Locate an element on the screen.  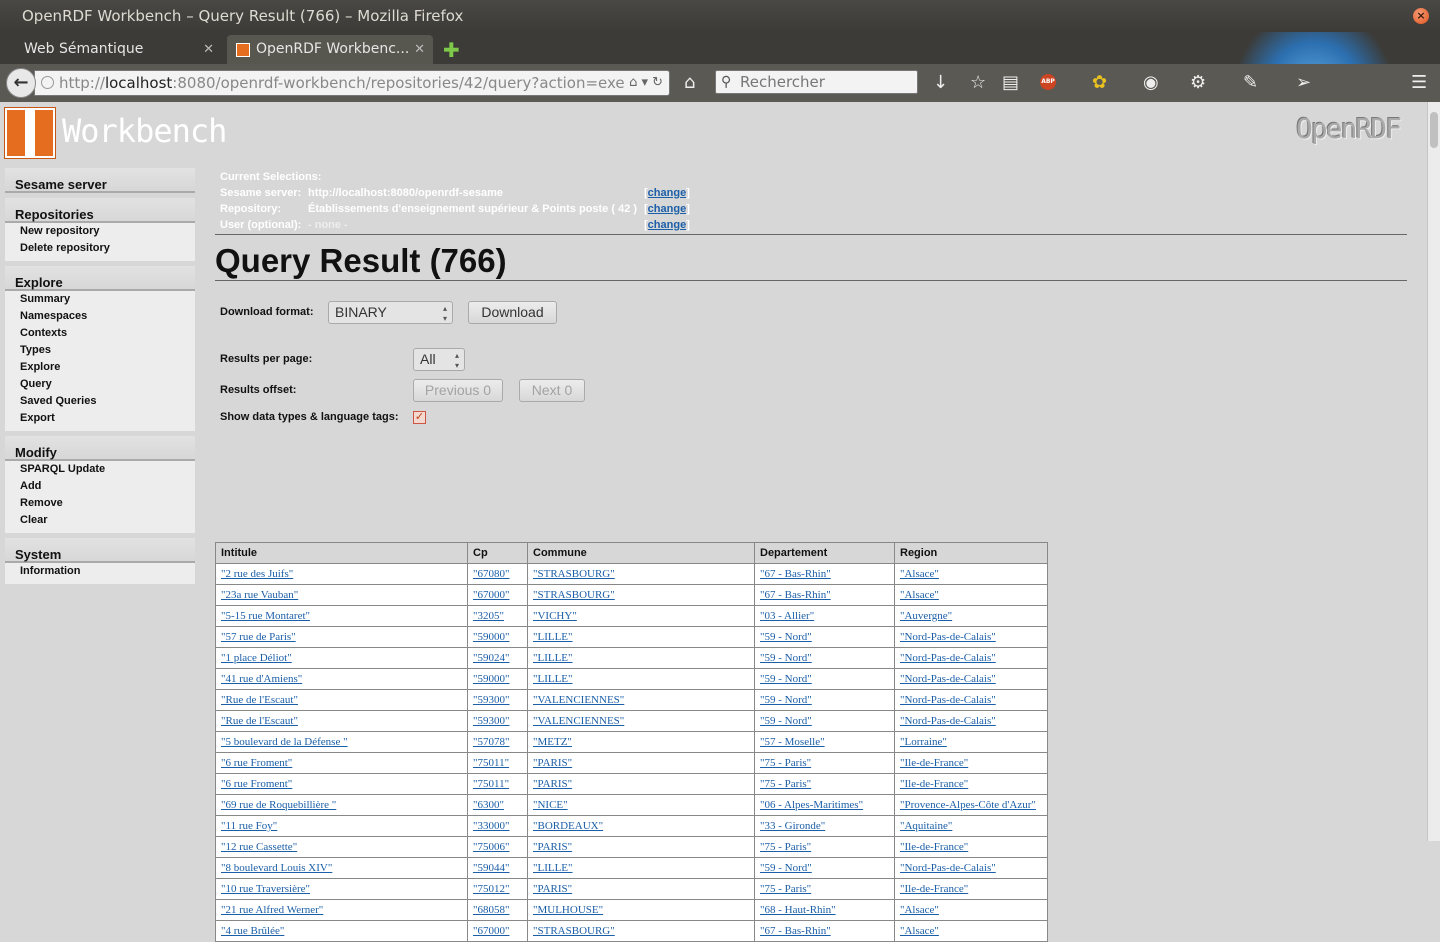
sidebar-item-new-repository: New repository is located at coordinates (100, 231).